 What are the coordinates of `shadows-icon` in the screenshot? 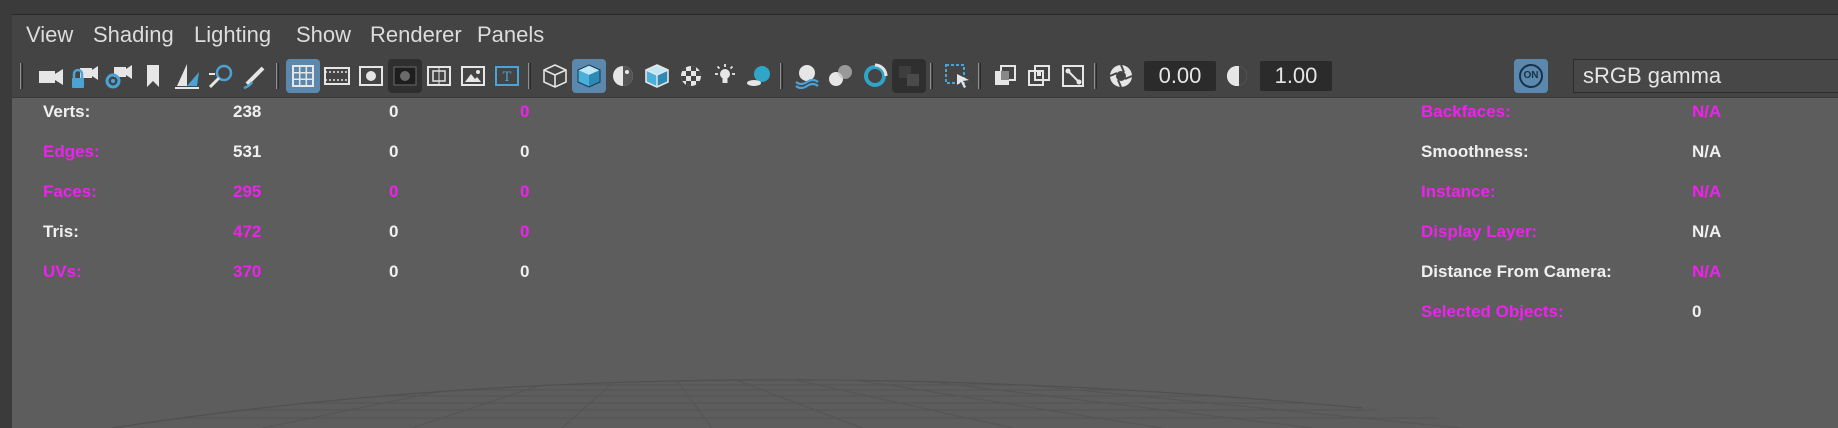 It's located at (759, 76).